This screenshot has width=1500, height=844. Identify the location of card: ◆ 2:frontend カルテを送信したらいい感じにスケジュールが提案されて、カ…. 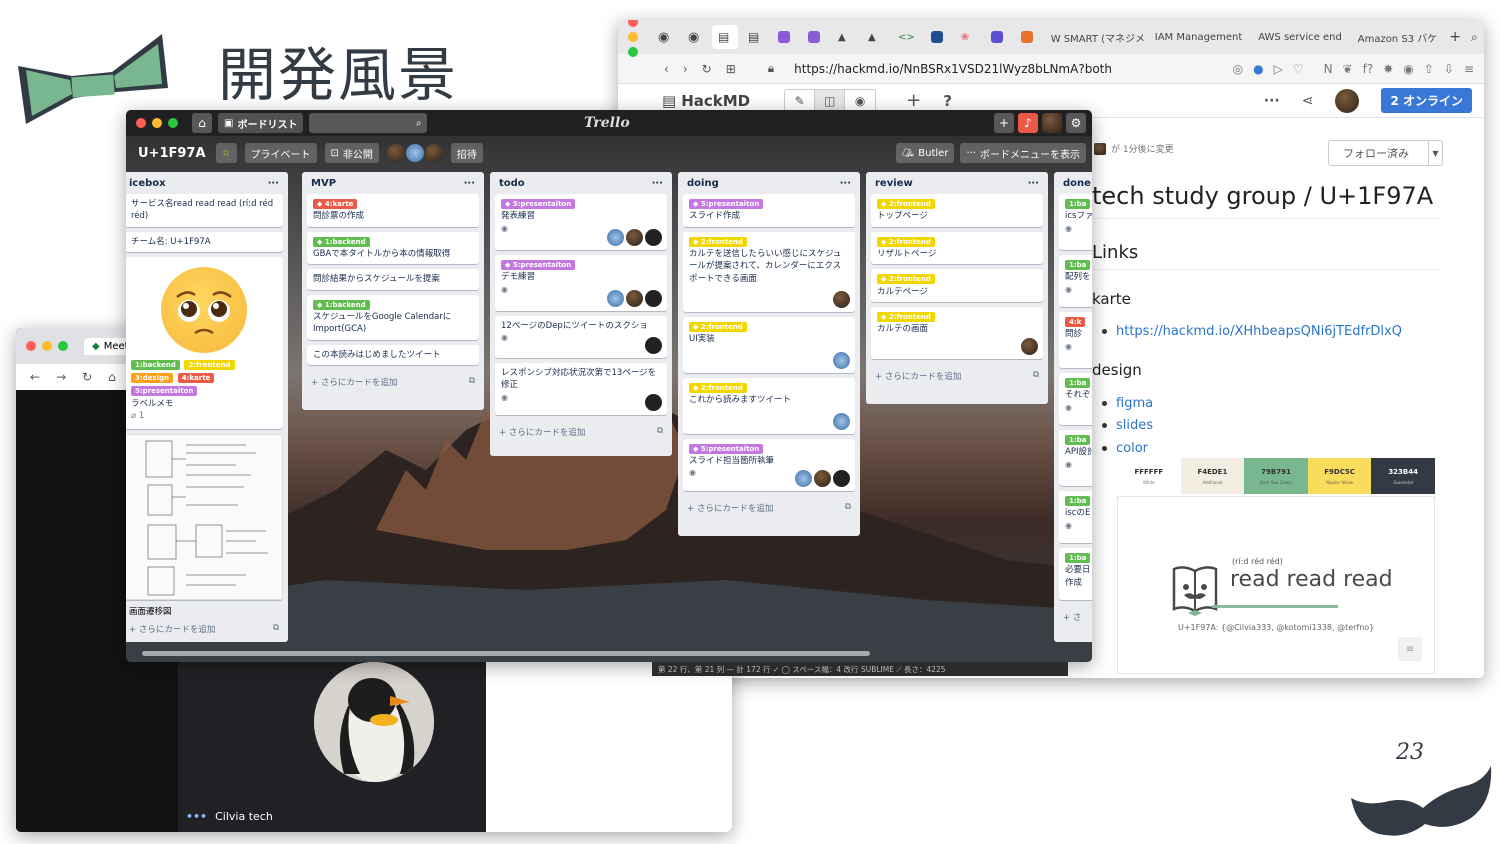
(769, 271).